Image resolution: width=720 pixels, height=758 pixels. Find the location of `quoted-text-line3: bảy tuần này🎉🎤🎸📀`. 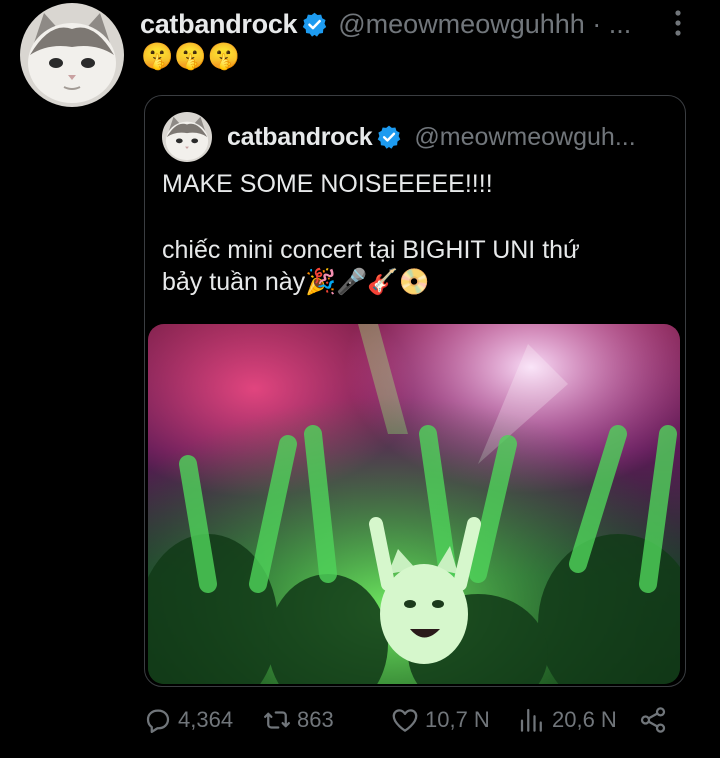

quoted-text-line3: bảy tuần này🎉🎤🎸📀 is located at coordinates (296, 282).